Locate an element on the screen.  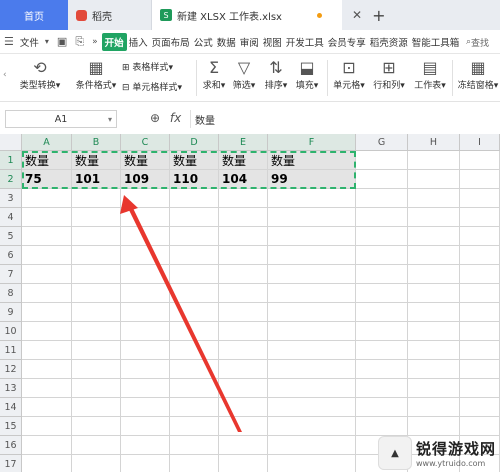
cell-g14 is located at coordinates (382, 407).